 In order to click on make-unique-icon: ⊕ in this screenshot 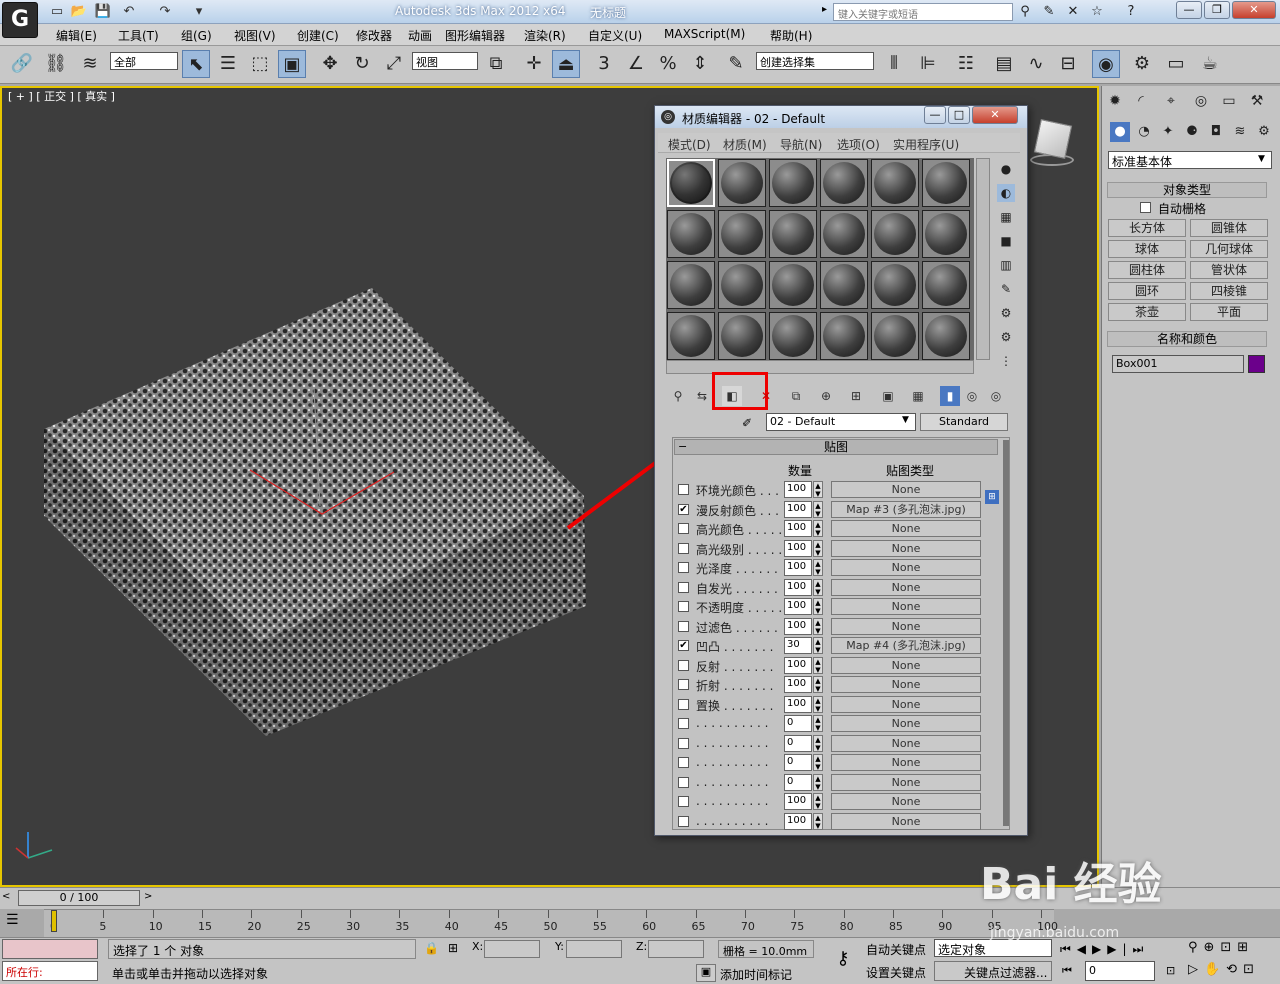, I will do `click(826, 396)`.